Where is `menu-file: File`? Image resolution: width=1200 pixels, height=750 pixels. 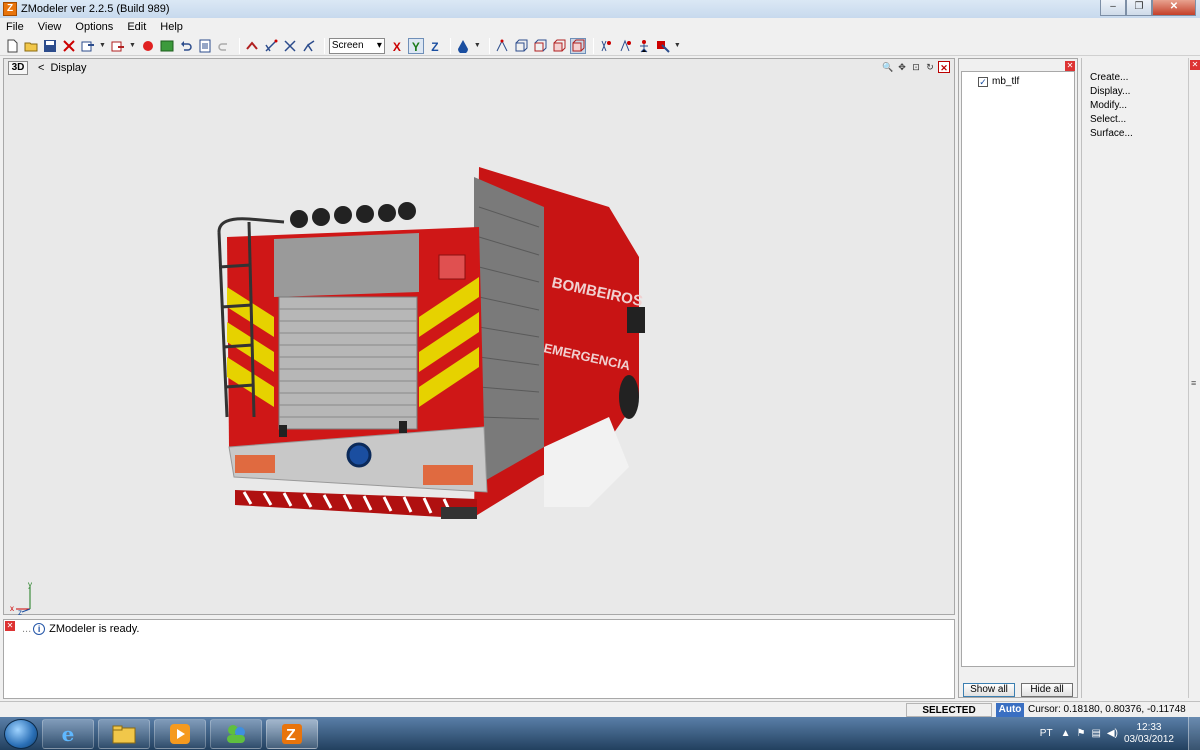
menu-file: File is located at coordinates (15, 27).